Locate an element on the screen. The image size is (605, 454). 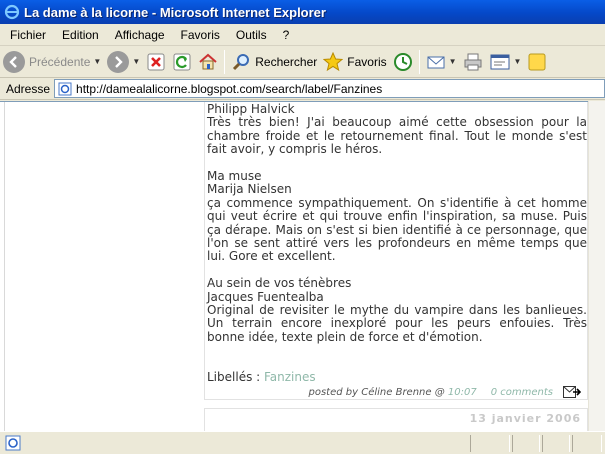
post-time-link: 10:07 is located at coordinates (462, 392).